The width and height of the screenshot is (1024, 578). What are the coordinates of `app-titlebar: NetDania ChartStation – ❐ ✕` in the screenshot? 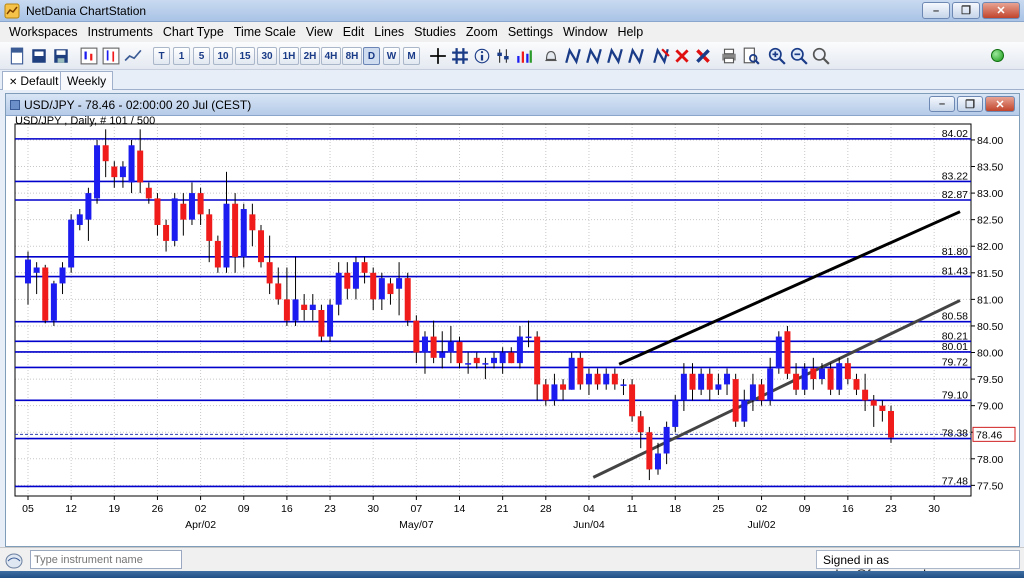 It's located at (512, 11).